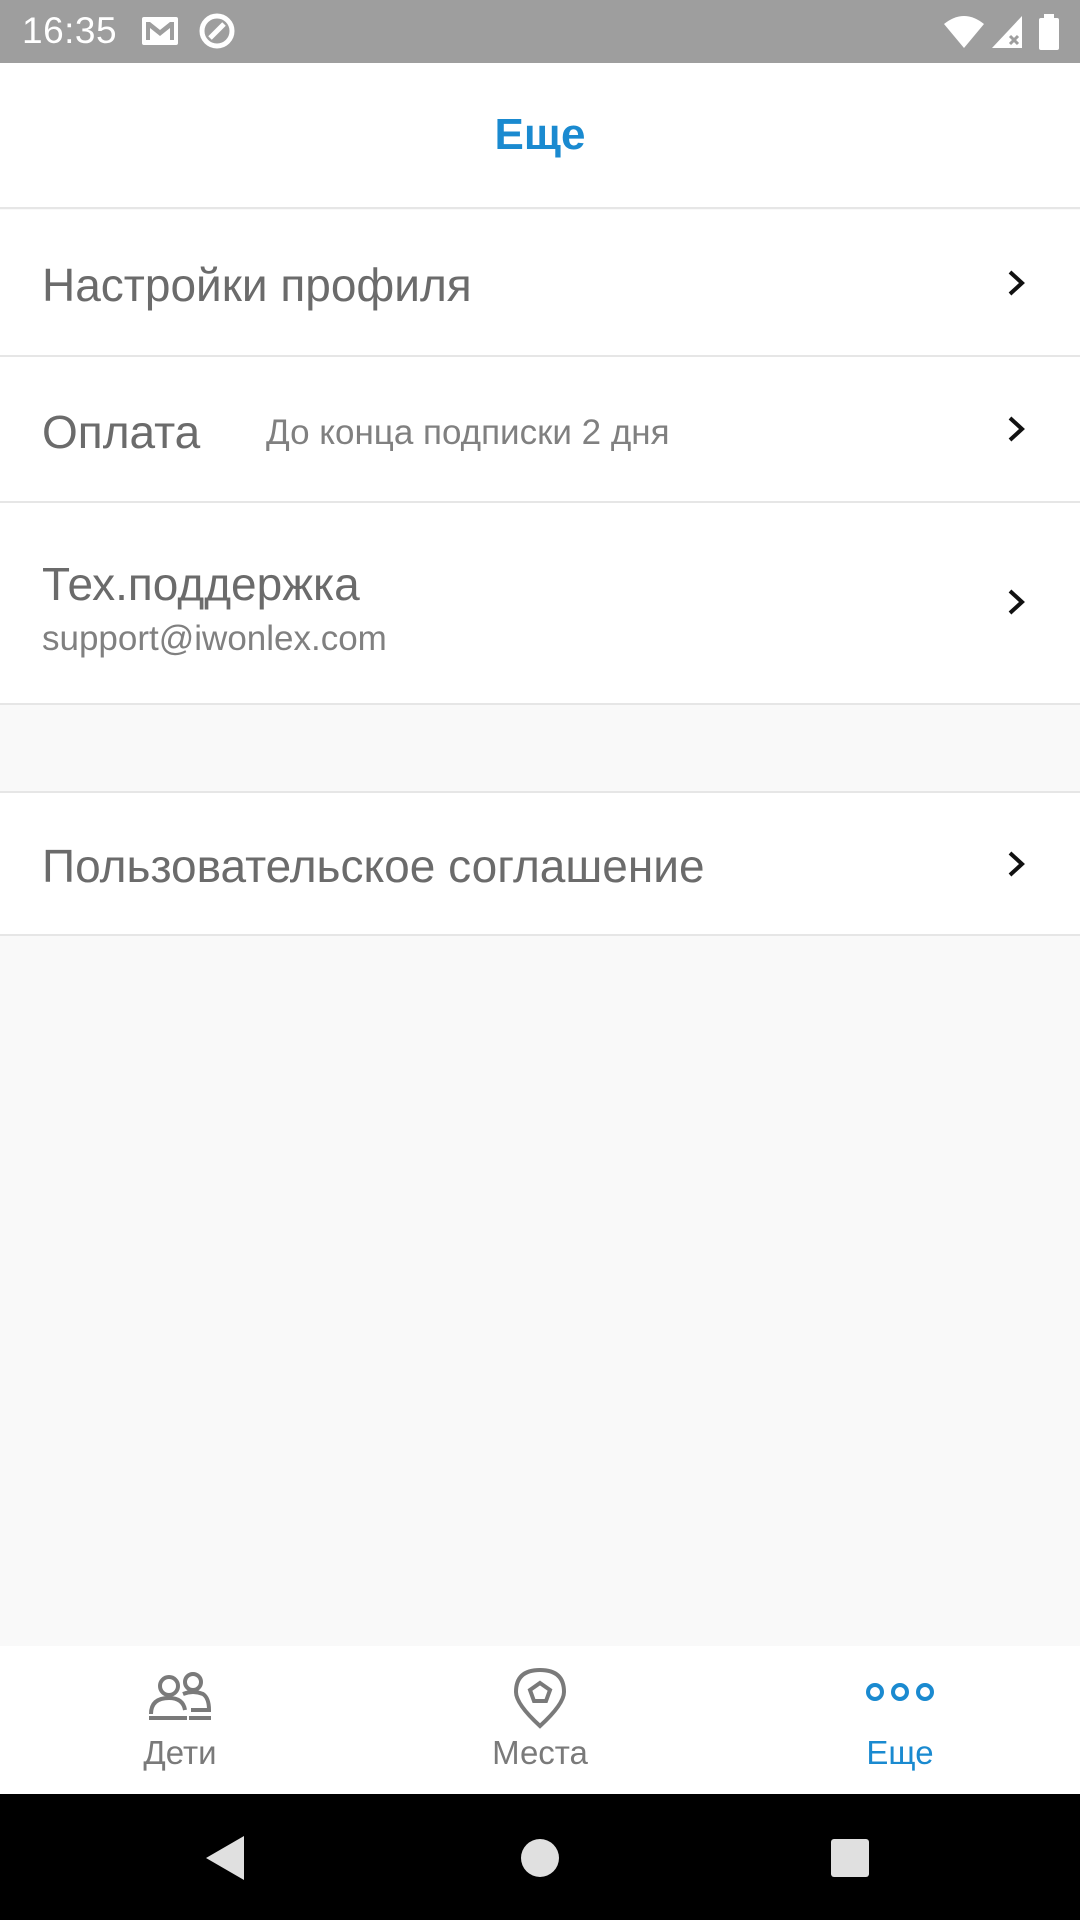 This screenshot has height=1920, width=1080. I want to click on more-dots-icon, so click(900, 1692).